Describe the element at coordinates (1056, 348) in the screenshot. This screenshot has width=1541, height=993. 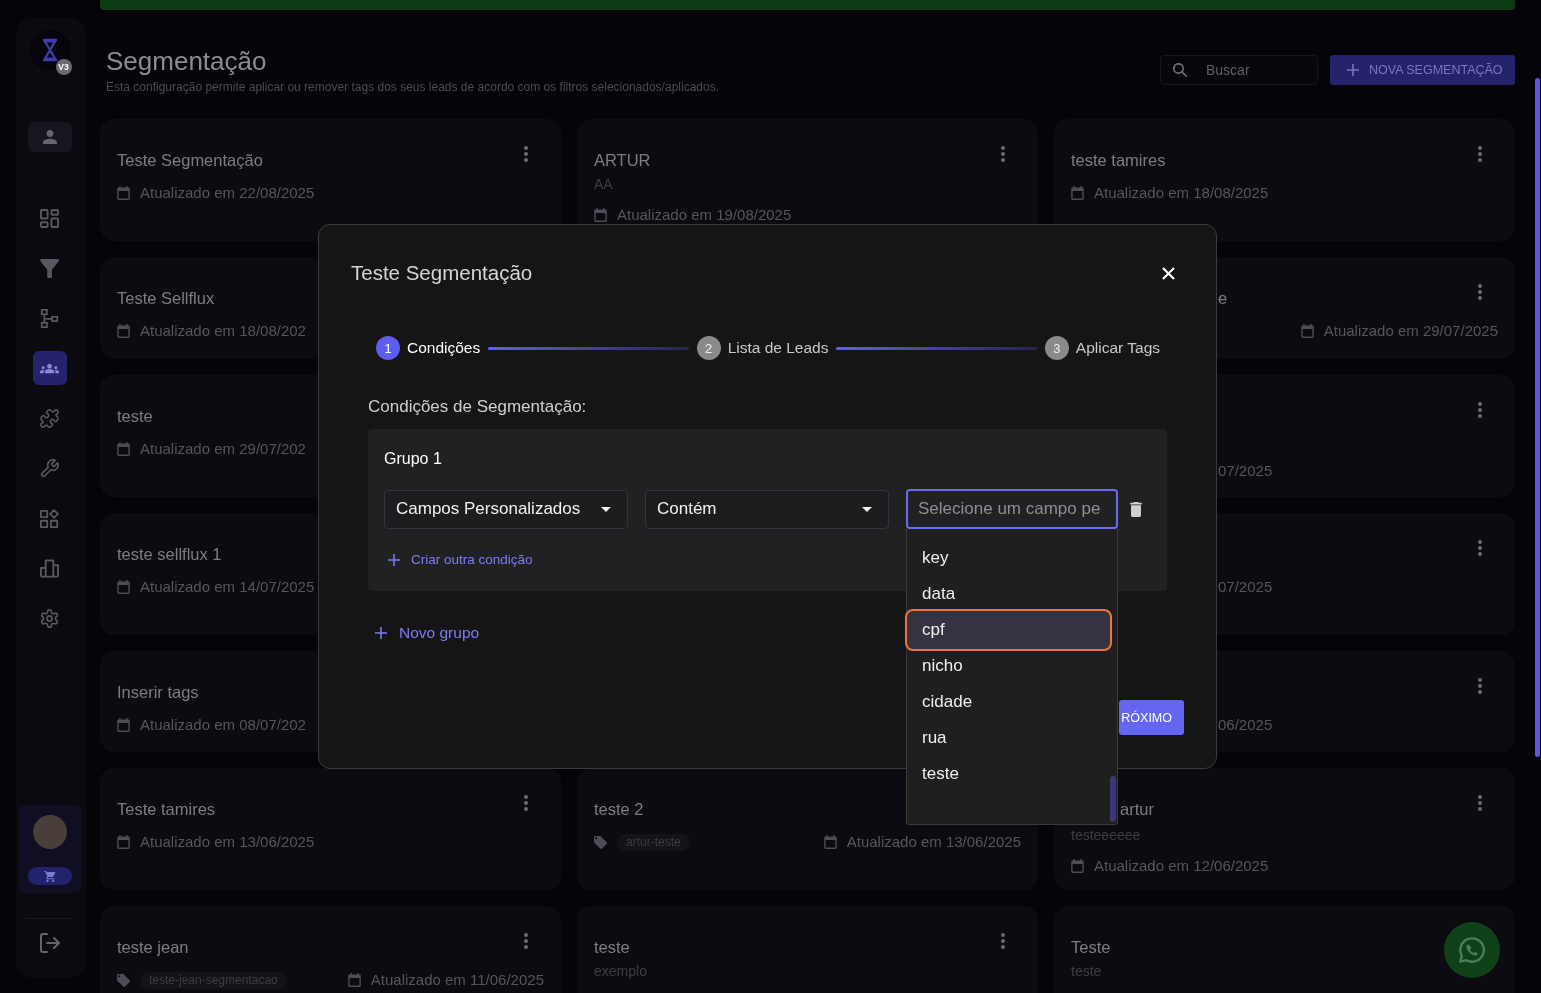
I see `step-number: 3` at that location.